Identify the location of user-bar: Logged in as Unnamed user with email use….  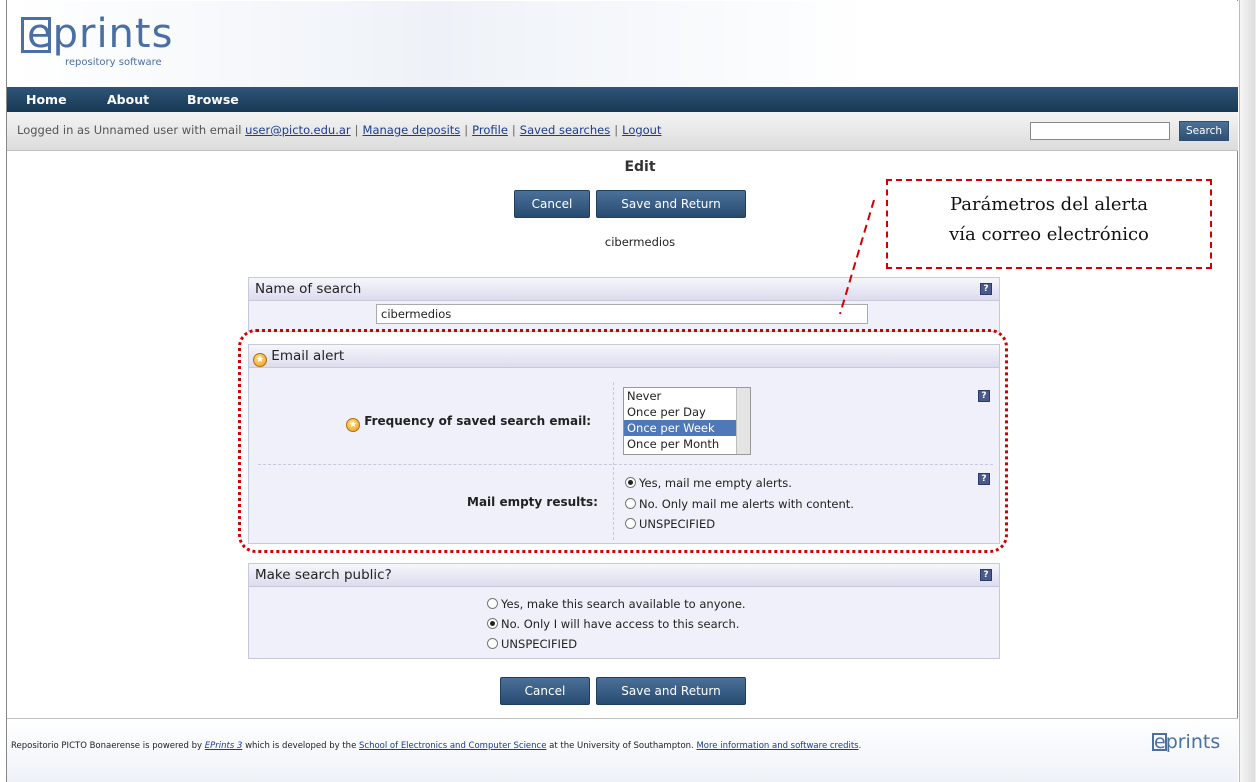
(622, 131).